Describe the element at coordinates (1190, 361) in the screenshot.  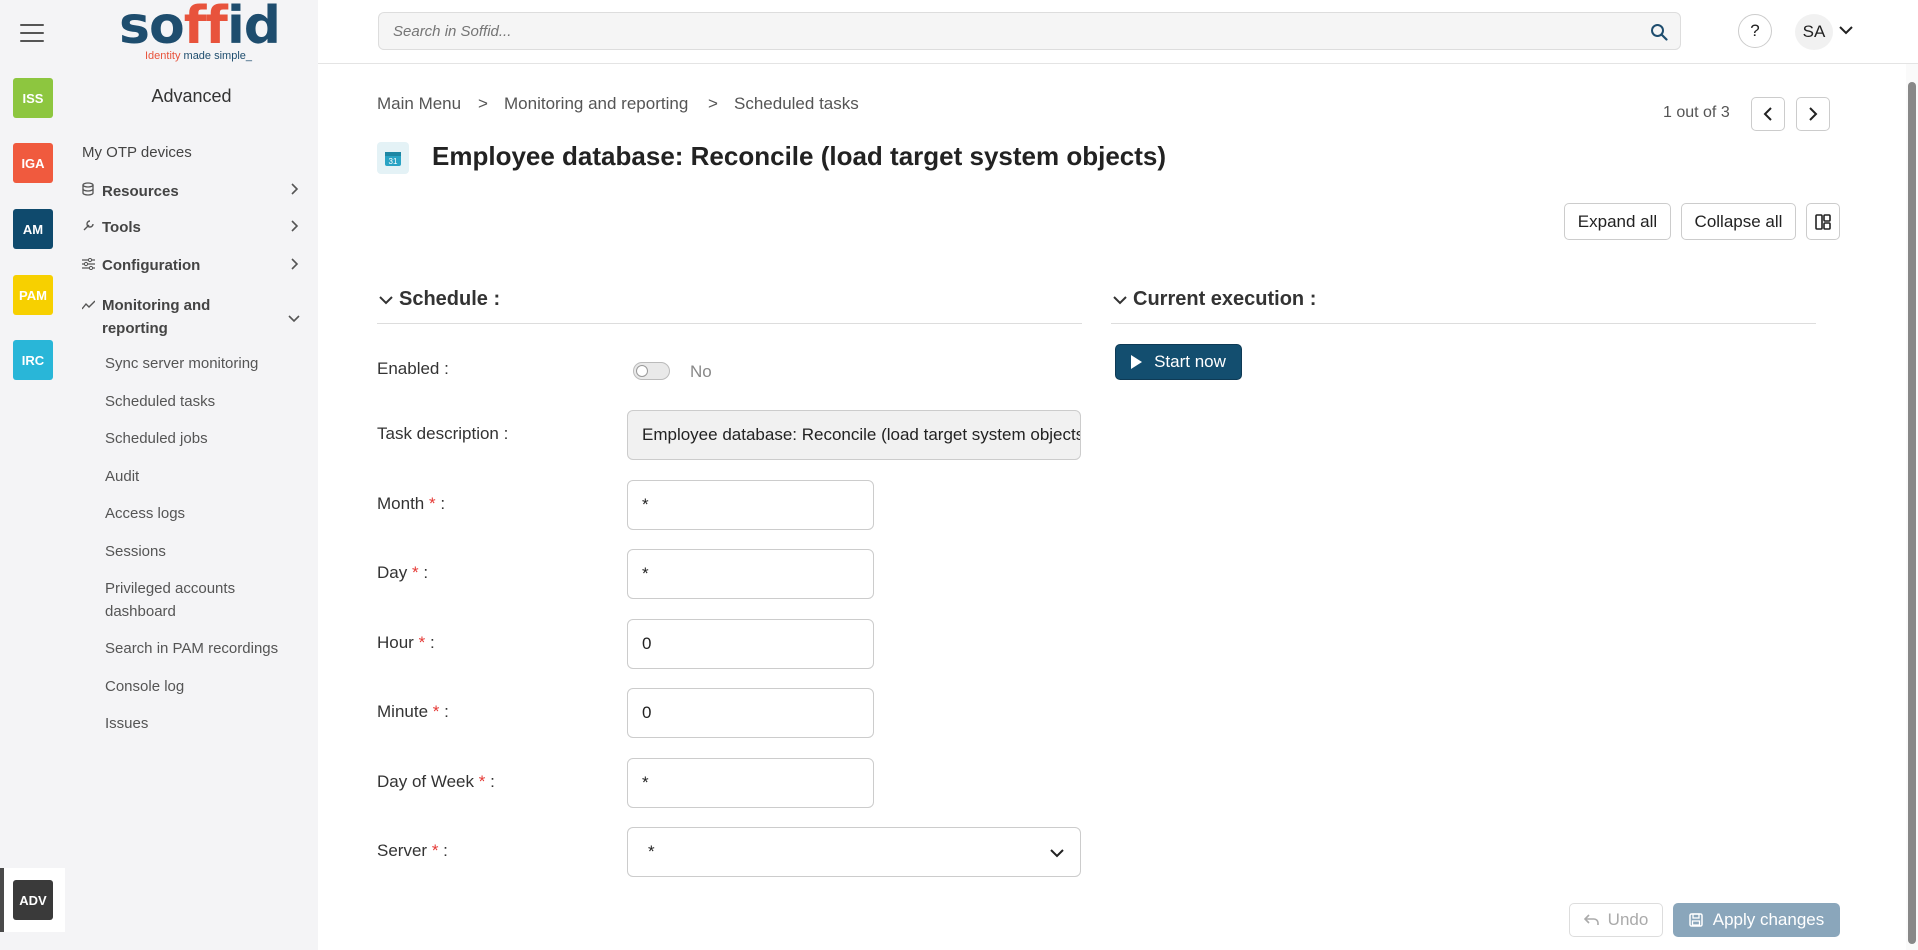
I see `start-now-label: Start now` at that location.